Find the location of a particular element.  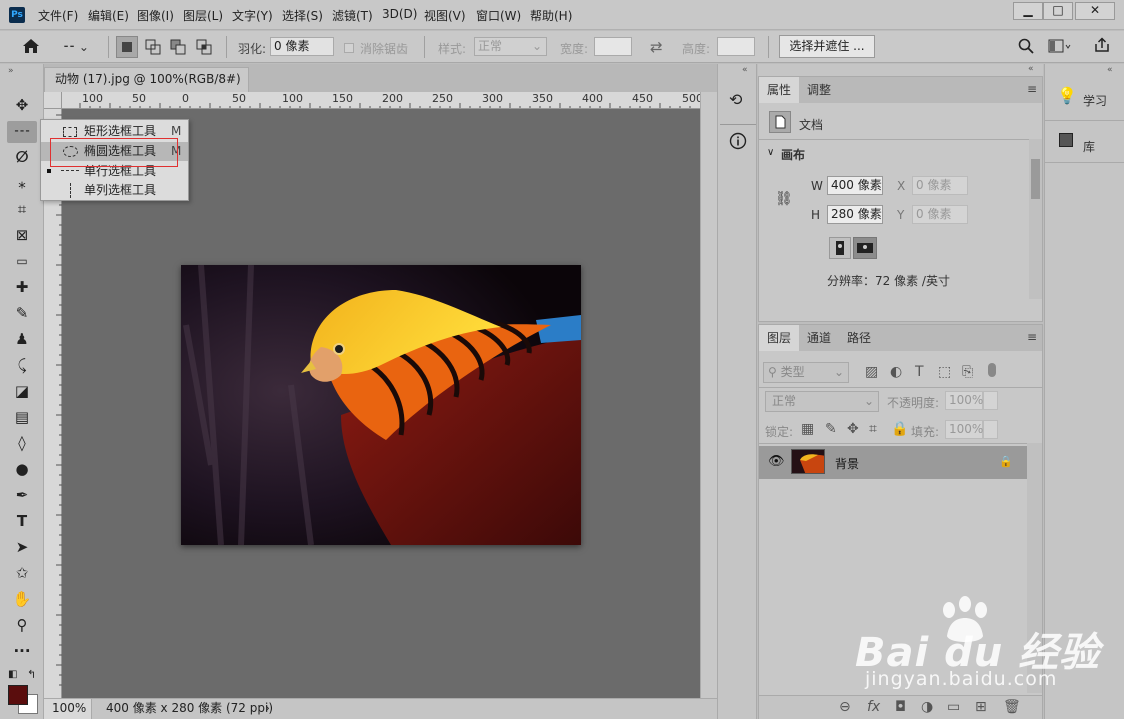

marquee-preset-icon: ⁃⁃ ⌄ is located at coordinates (76, 47).